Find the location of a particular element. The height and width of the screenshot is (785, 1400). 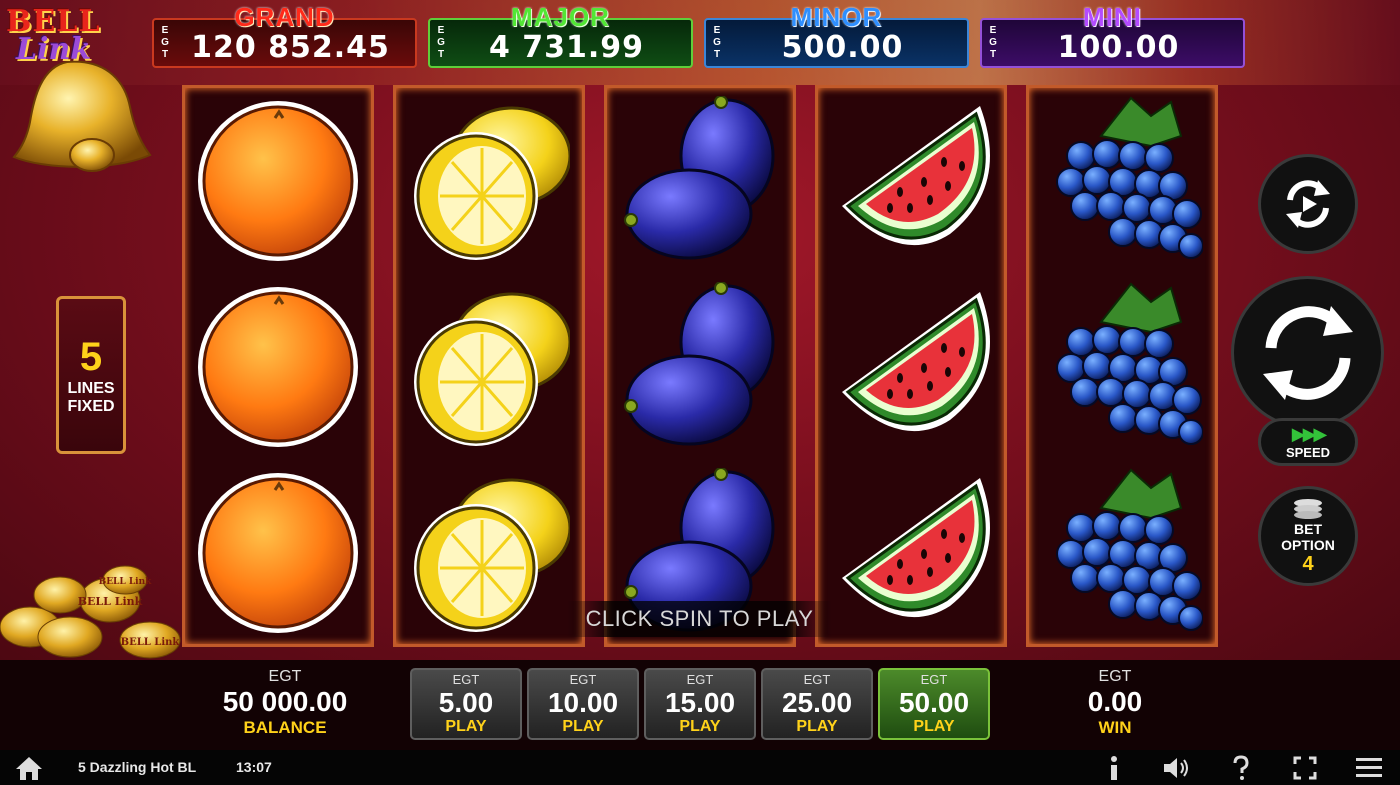

home-icon is located at coordinates (29, 768).